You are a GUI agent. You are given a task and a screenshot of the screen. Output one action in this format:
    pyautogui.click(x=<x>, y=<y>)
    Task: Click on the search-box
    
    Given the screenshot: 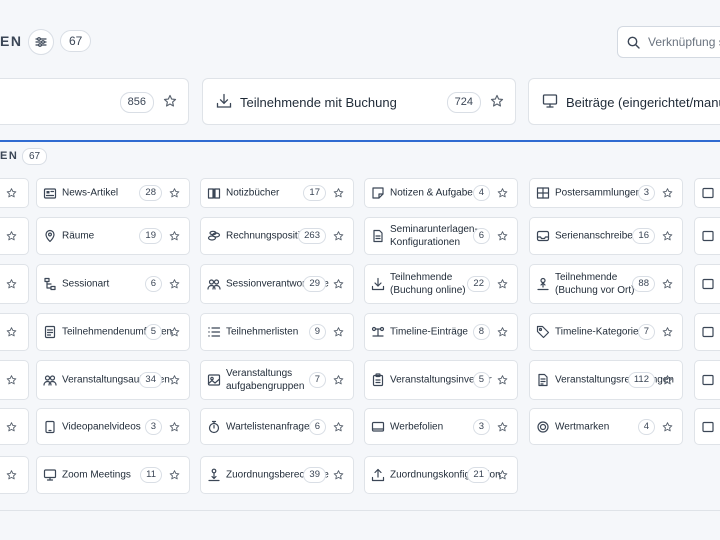 What is the action you would take?
    pyautogui.click(x=668, y=42)
    